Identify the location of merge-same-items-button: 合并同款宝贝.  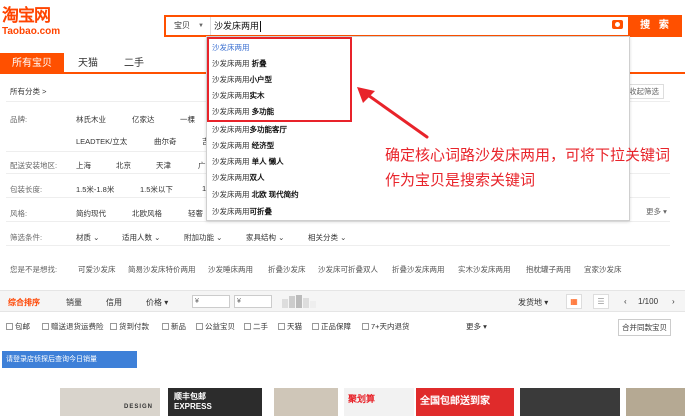
(644, 327).